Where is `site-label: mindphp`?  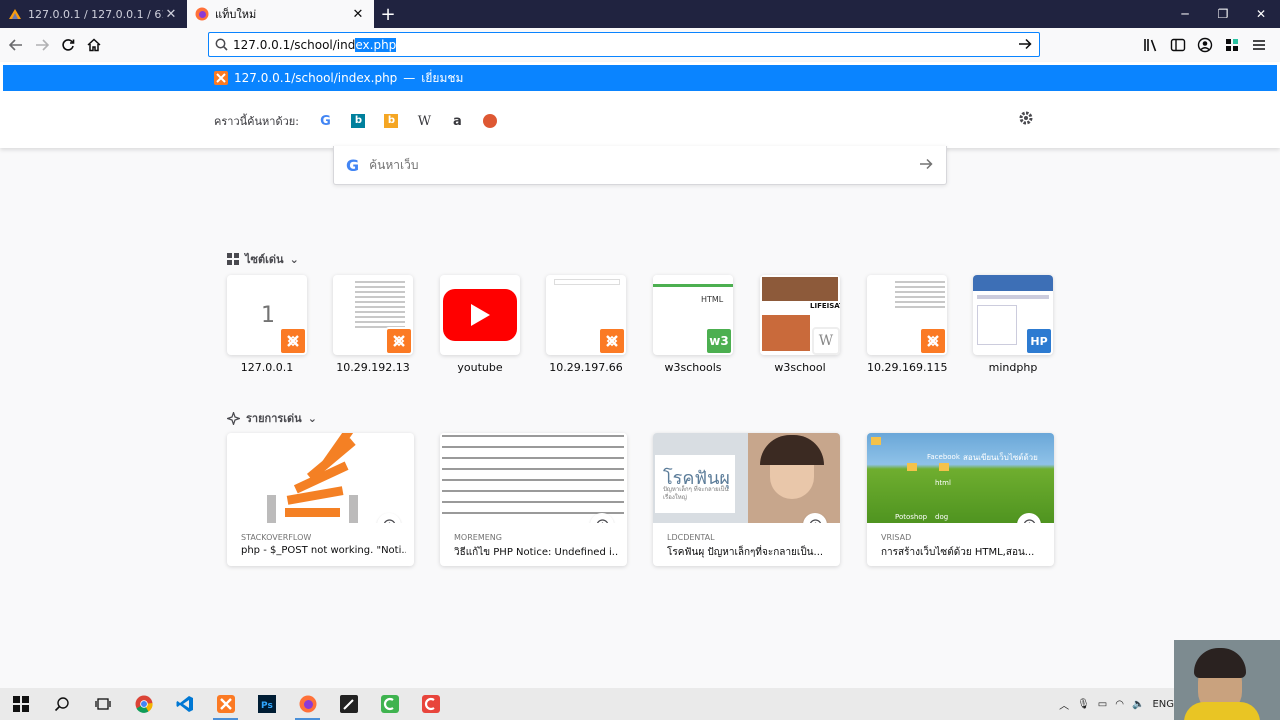
site-label: mindphp is located at coordinates (1013, 367).